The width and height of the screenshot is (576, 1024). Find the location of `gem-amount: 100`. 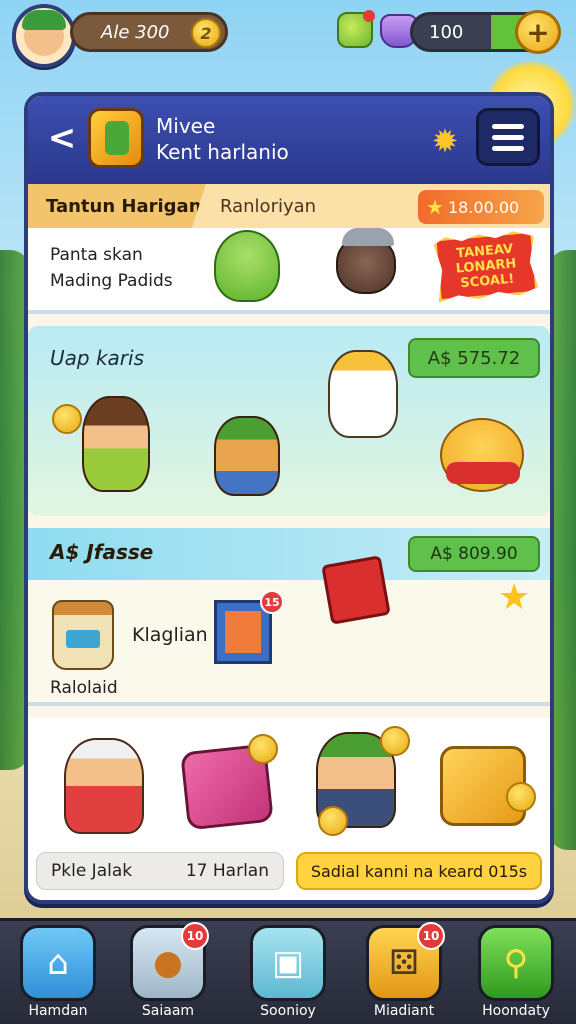

gem-amount: 100 is located at coordinates (446, 32).